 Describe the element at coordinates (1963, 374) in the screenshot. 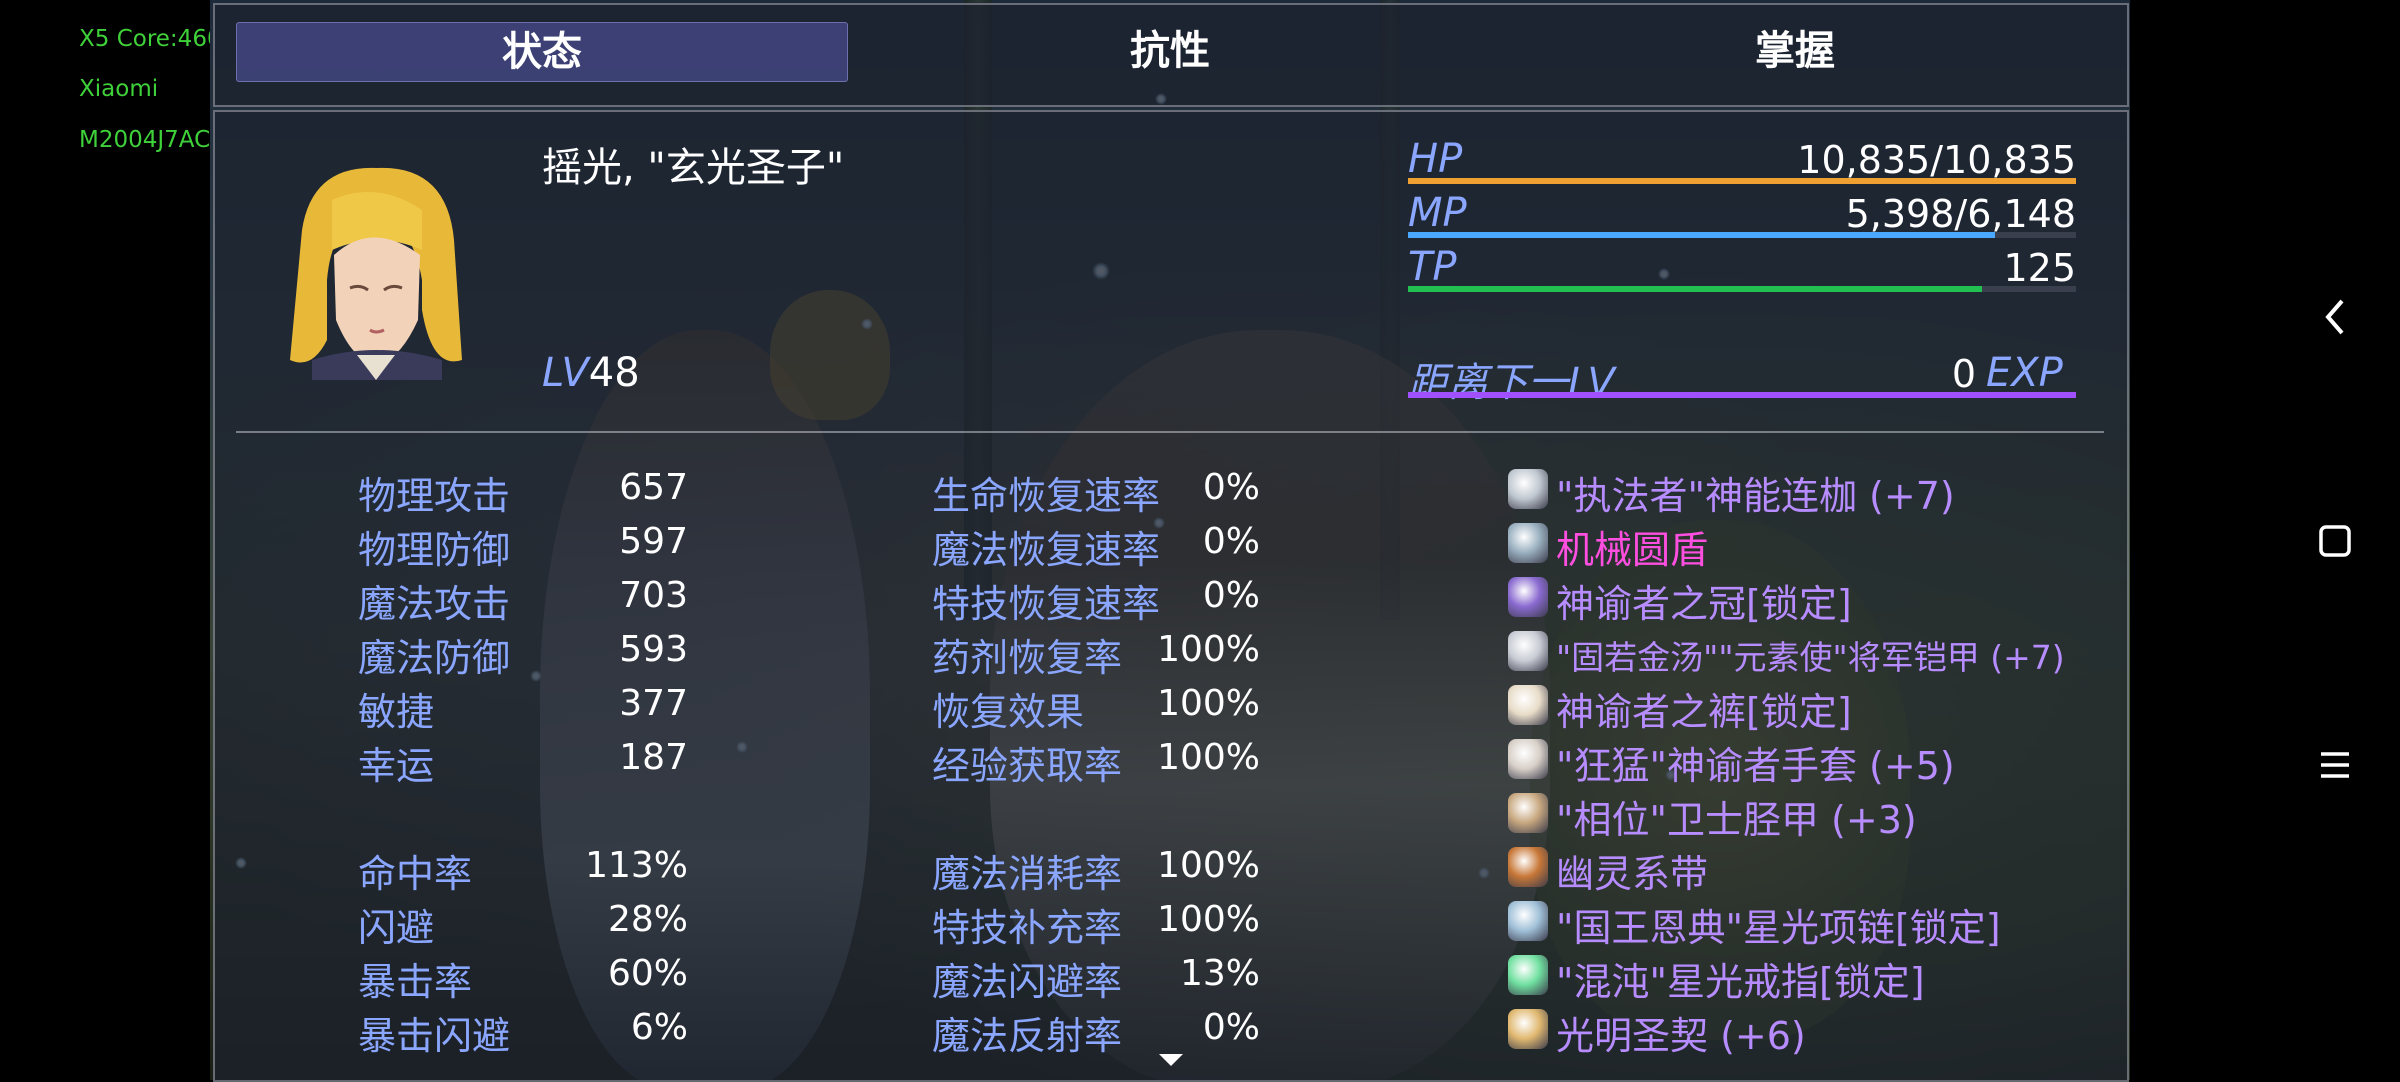

I see `exp-value: 0` at that location.